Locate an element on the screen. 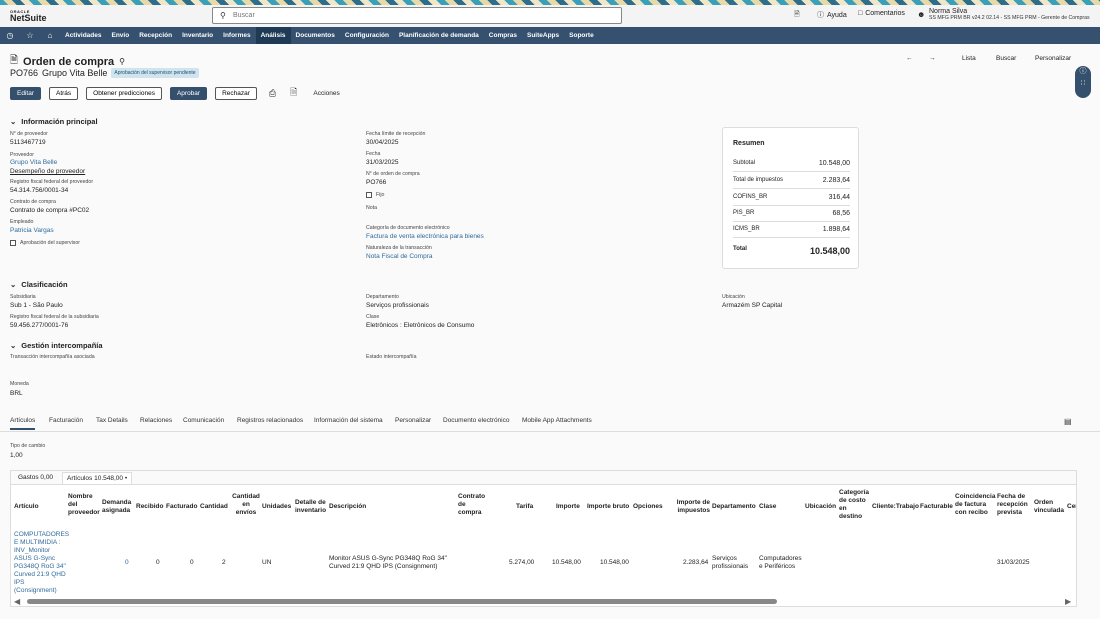  nav-item-documentos: Documentos is located at coordinates (315, 35).